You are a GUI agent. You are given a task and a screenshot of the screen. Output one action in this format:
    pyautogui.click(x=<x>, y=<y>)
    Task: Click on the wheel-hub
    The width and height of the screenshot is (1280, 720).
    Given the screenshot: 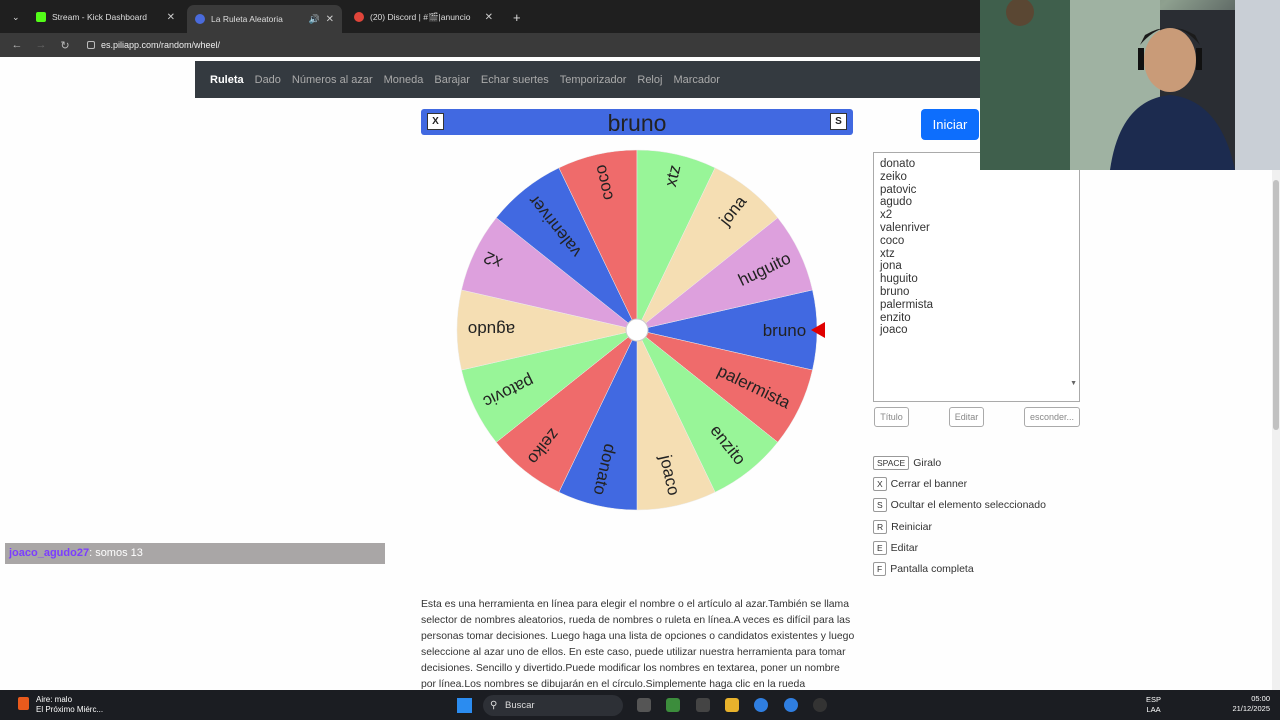 What is the action you would take?
    pyautogui.click(x=637, y=330)
    